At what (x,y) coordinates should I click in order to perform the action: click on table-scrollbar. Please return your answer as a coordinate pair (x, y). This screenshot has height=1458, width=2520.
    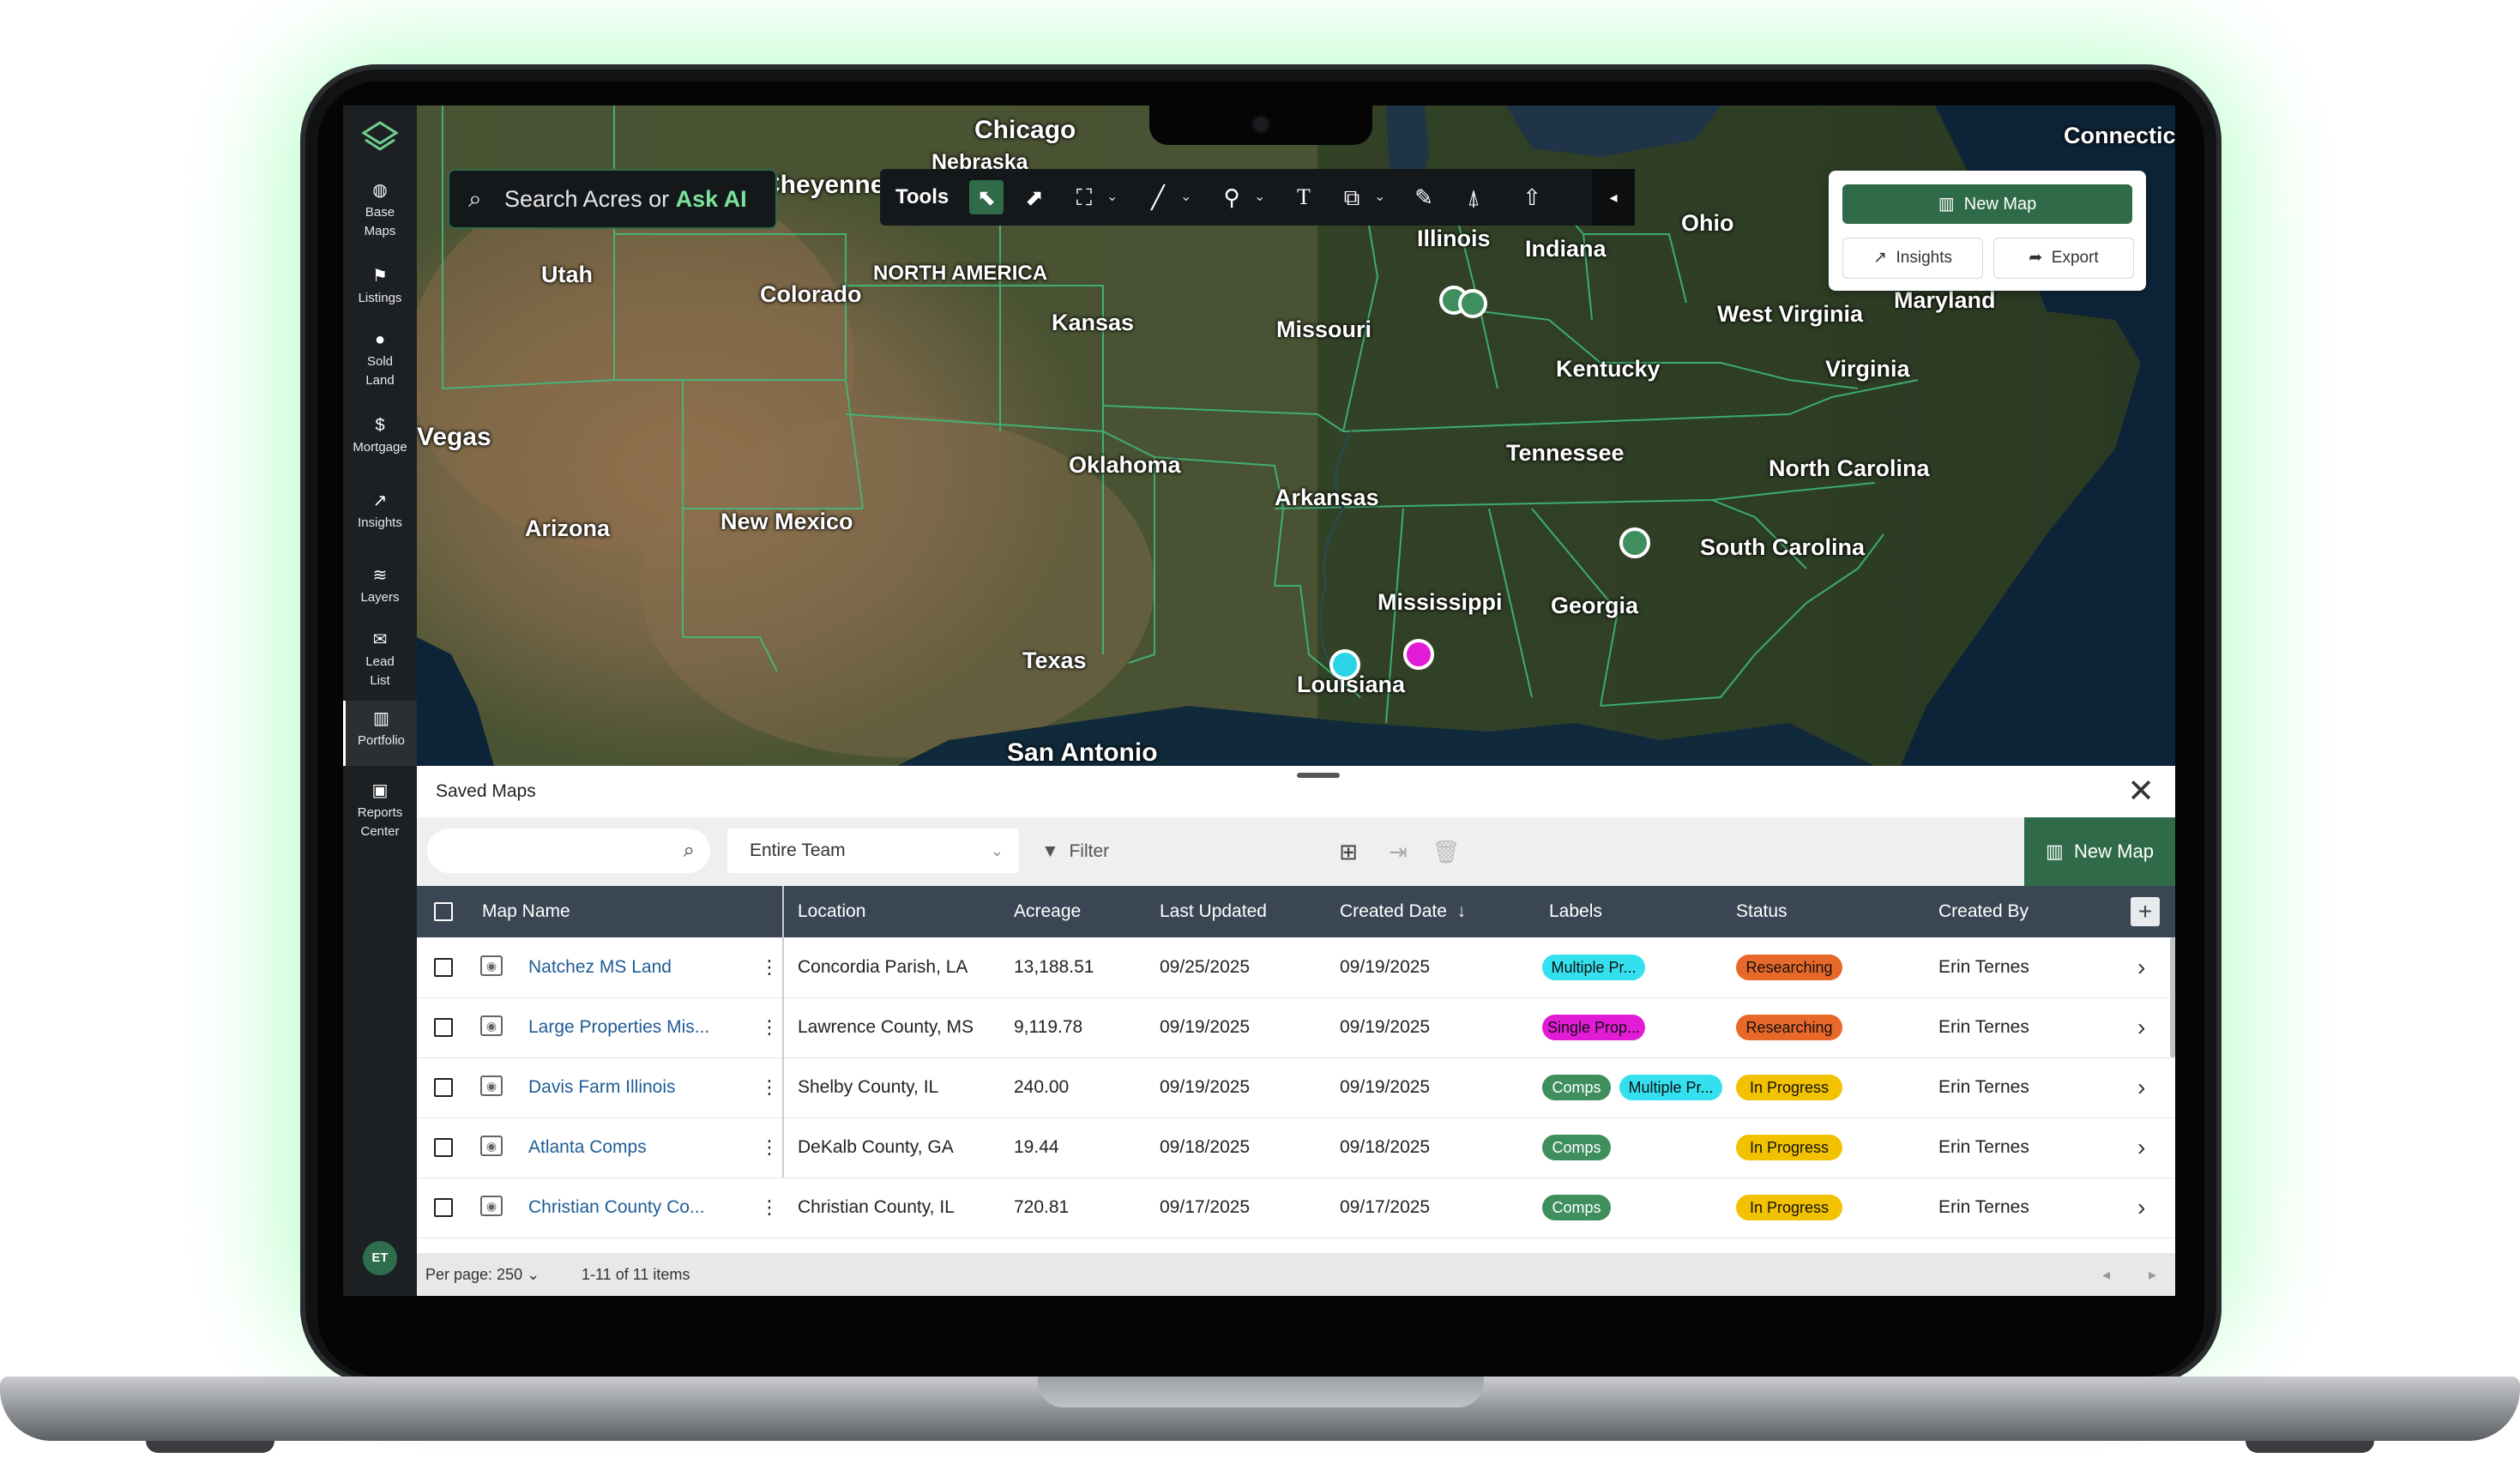
    Looking at the image, I should click on (2172, 997).